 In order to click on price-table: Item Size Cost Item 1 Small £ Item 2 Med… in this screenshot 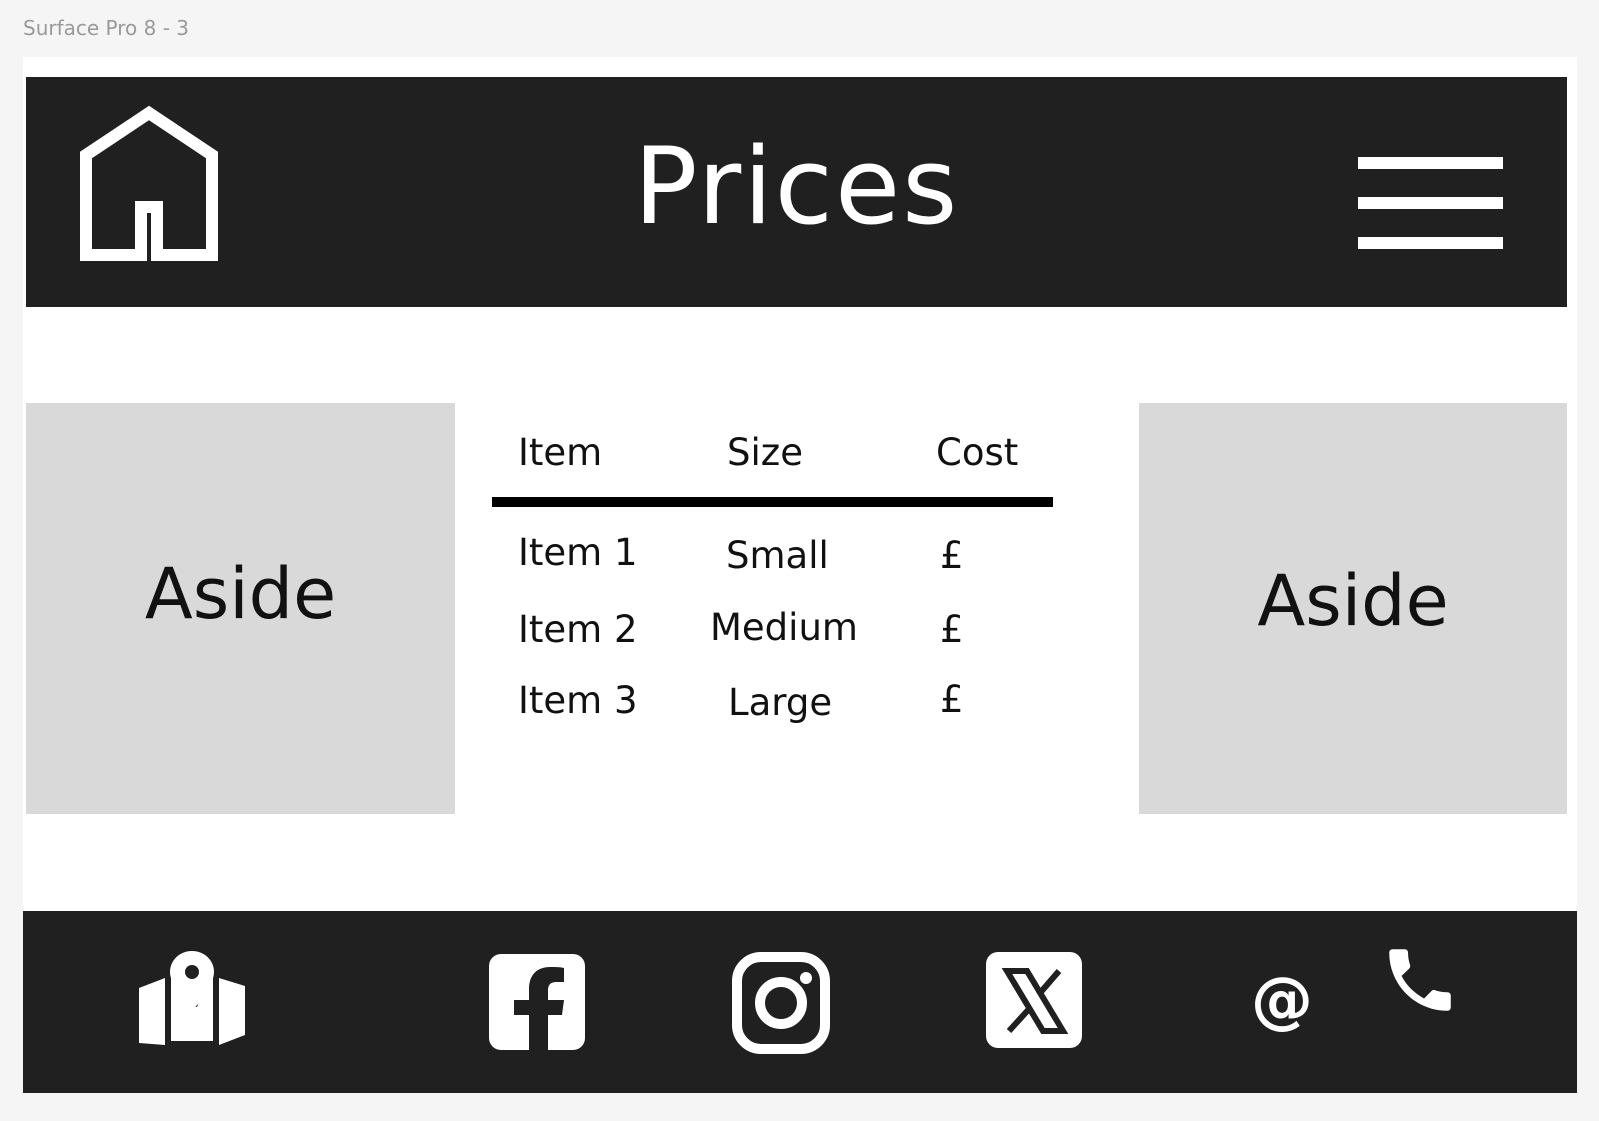, I will do `click(772, 583)`.